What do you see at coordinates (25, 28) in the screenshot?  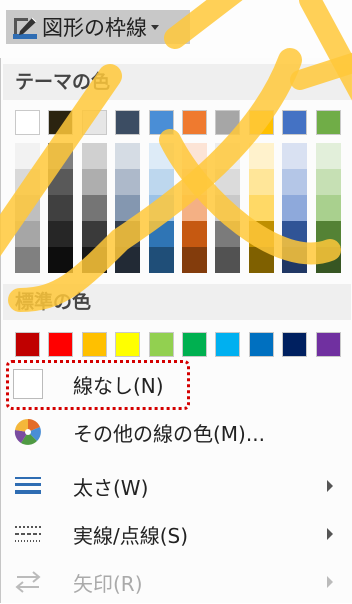 I see `pen-outline-icon` at bounding box center [25, 28].